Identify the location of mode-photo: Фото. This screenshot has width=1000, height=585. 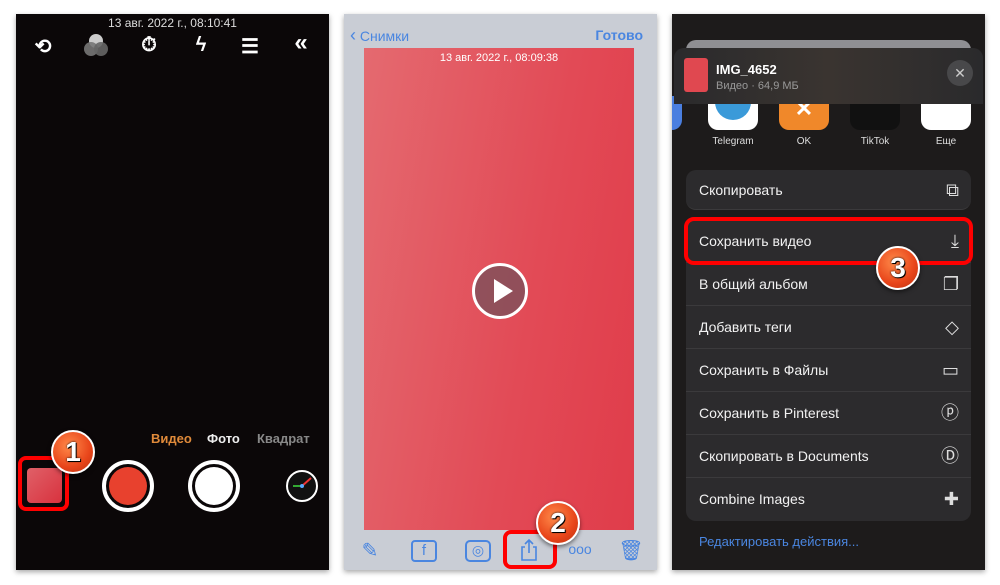
(223, 438).